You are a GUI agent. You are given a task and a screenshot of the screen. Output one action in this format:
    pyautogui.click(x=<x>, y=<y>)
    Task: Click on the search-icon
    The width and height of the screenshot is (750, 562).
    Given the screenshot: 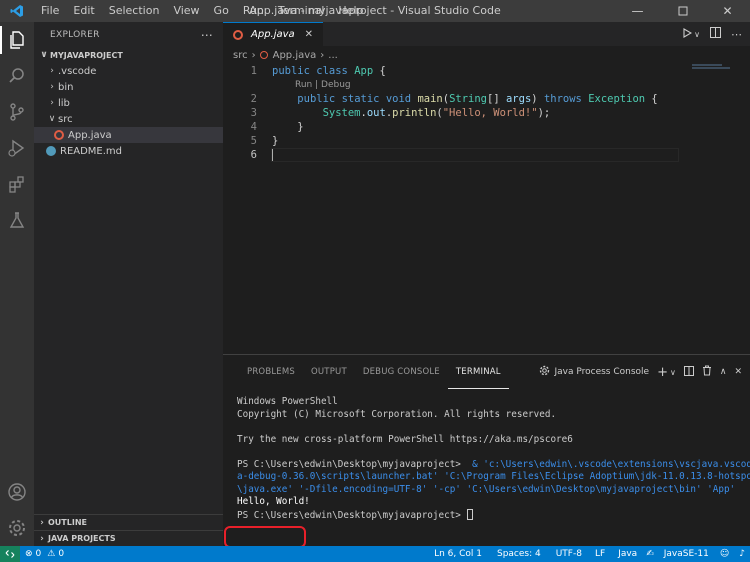 What is the action you would take?
    pyautogui.click(x=17, y=76)
    